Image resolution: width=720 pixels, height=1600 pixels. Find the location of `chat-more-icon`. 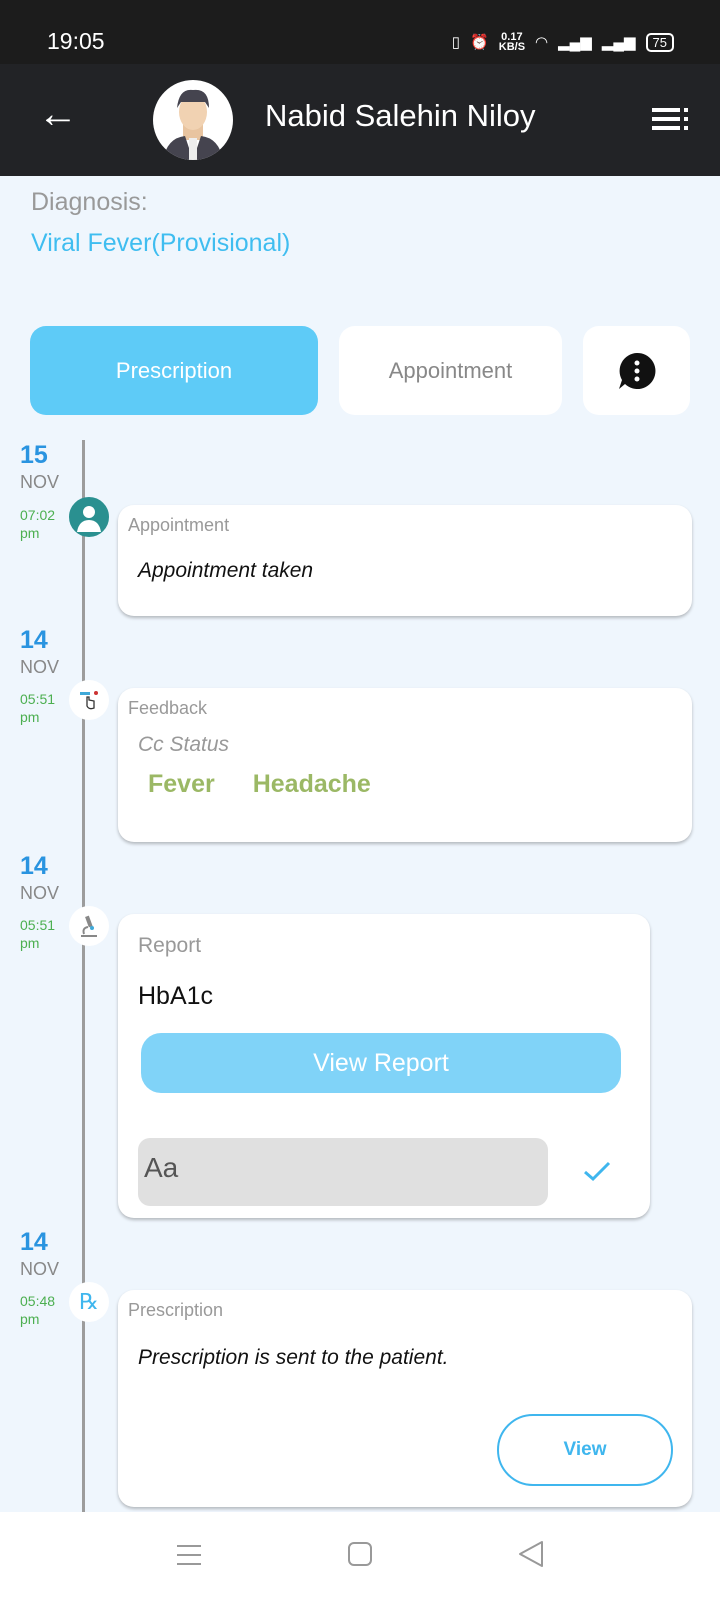

chat-more-icon is located at coordinates (636, 370).